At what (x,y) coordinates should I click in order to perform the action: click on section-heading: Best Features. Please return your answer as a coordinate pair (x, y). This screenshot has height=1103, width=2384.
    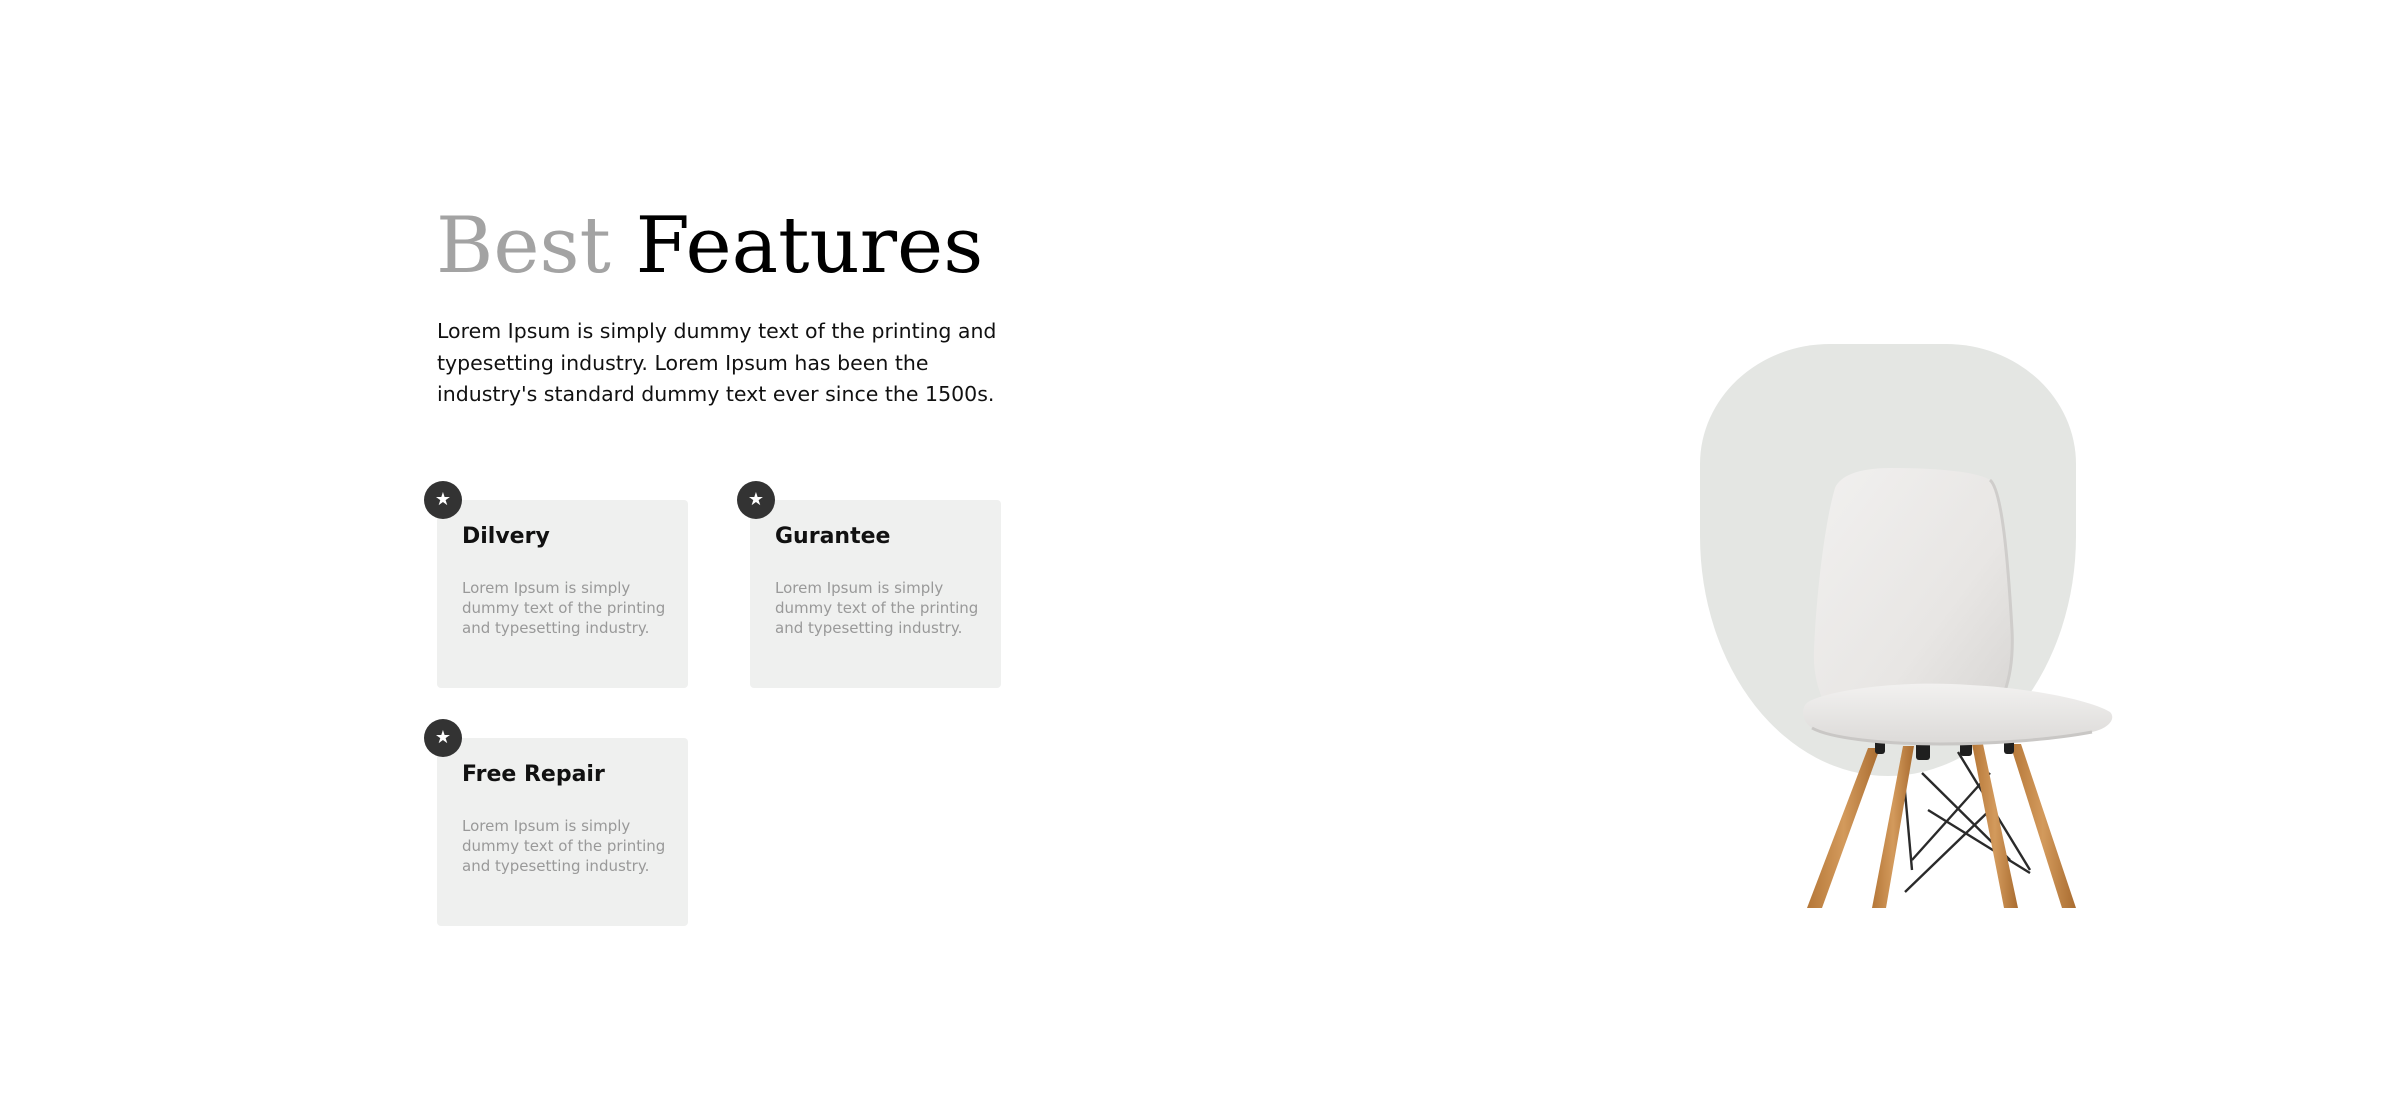
    Looking at the image, I should click on (709, 246).